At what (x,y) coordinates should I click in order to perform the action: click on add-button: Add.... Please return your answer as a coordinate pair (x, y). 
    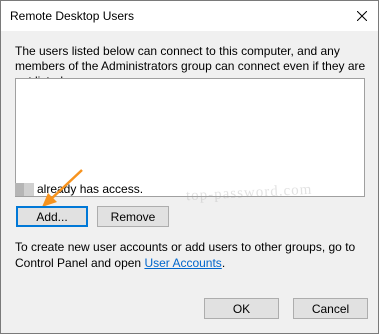
    Looking at the image, I should click on (52, 216).